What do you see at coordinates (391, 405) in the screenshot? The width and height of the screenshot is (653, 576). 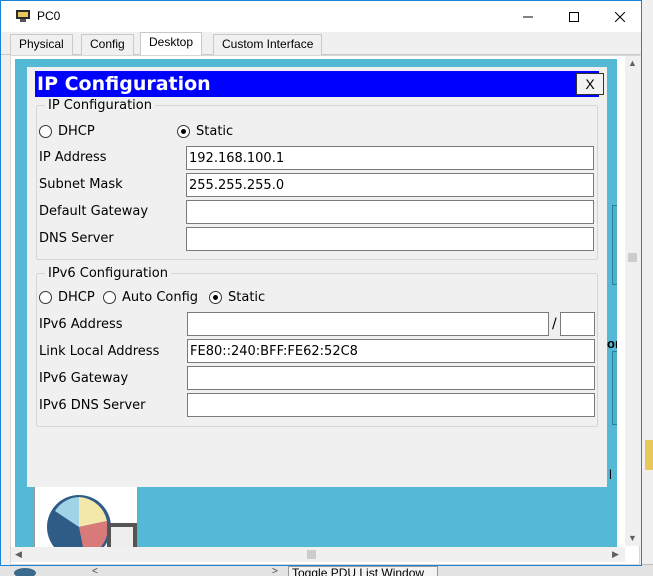 I see `ipv6-dns-server-input` at bounding box center [391, 405].